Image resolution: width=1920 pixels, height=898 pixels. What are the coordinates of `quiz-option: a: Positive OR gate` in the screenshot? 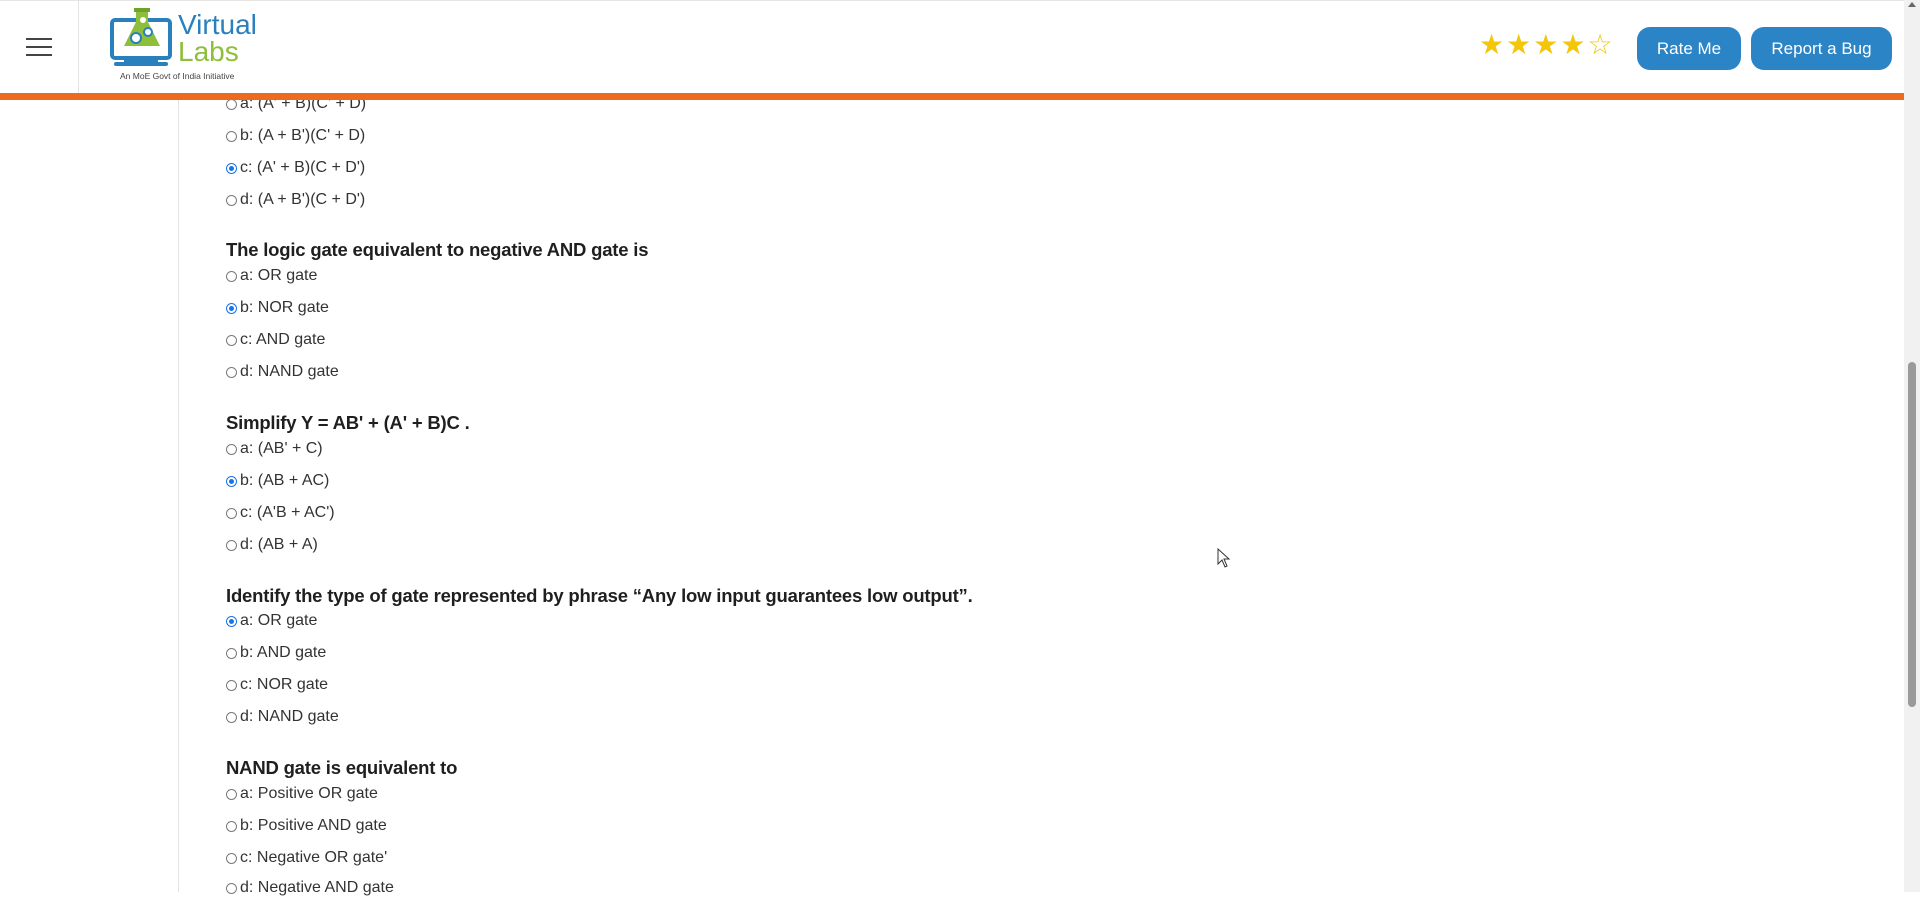 It's located at (302, 794).